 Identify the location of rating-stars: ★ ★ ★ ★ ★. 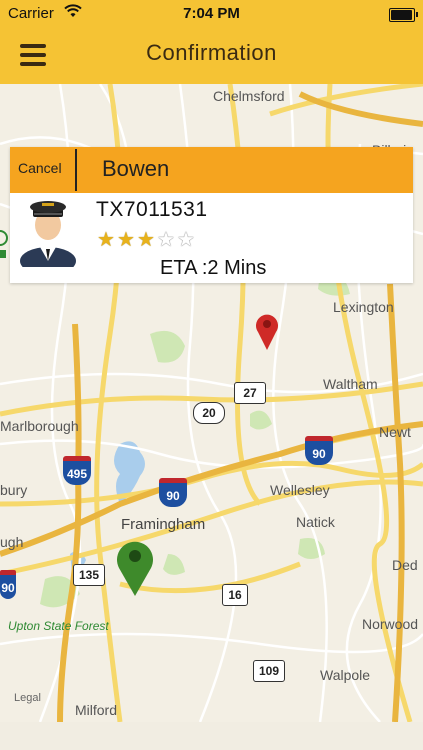
(146, 239).